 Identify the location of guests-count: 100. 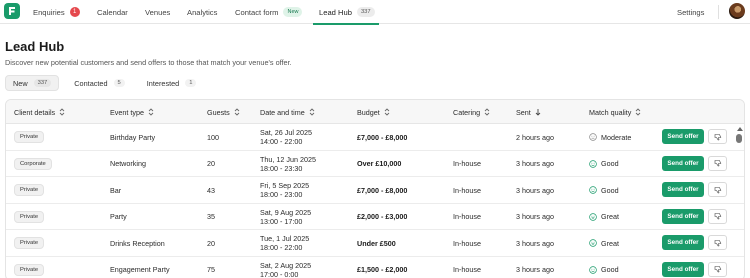
(213, 137).